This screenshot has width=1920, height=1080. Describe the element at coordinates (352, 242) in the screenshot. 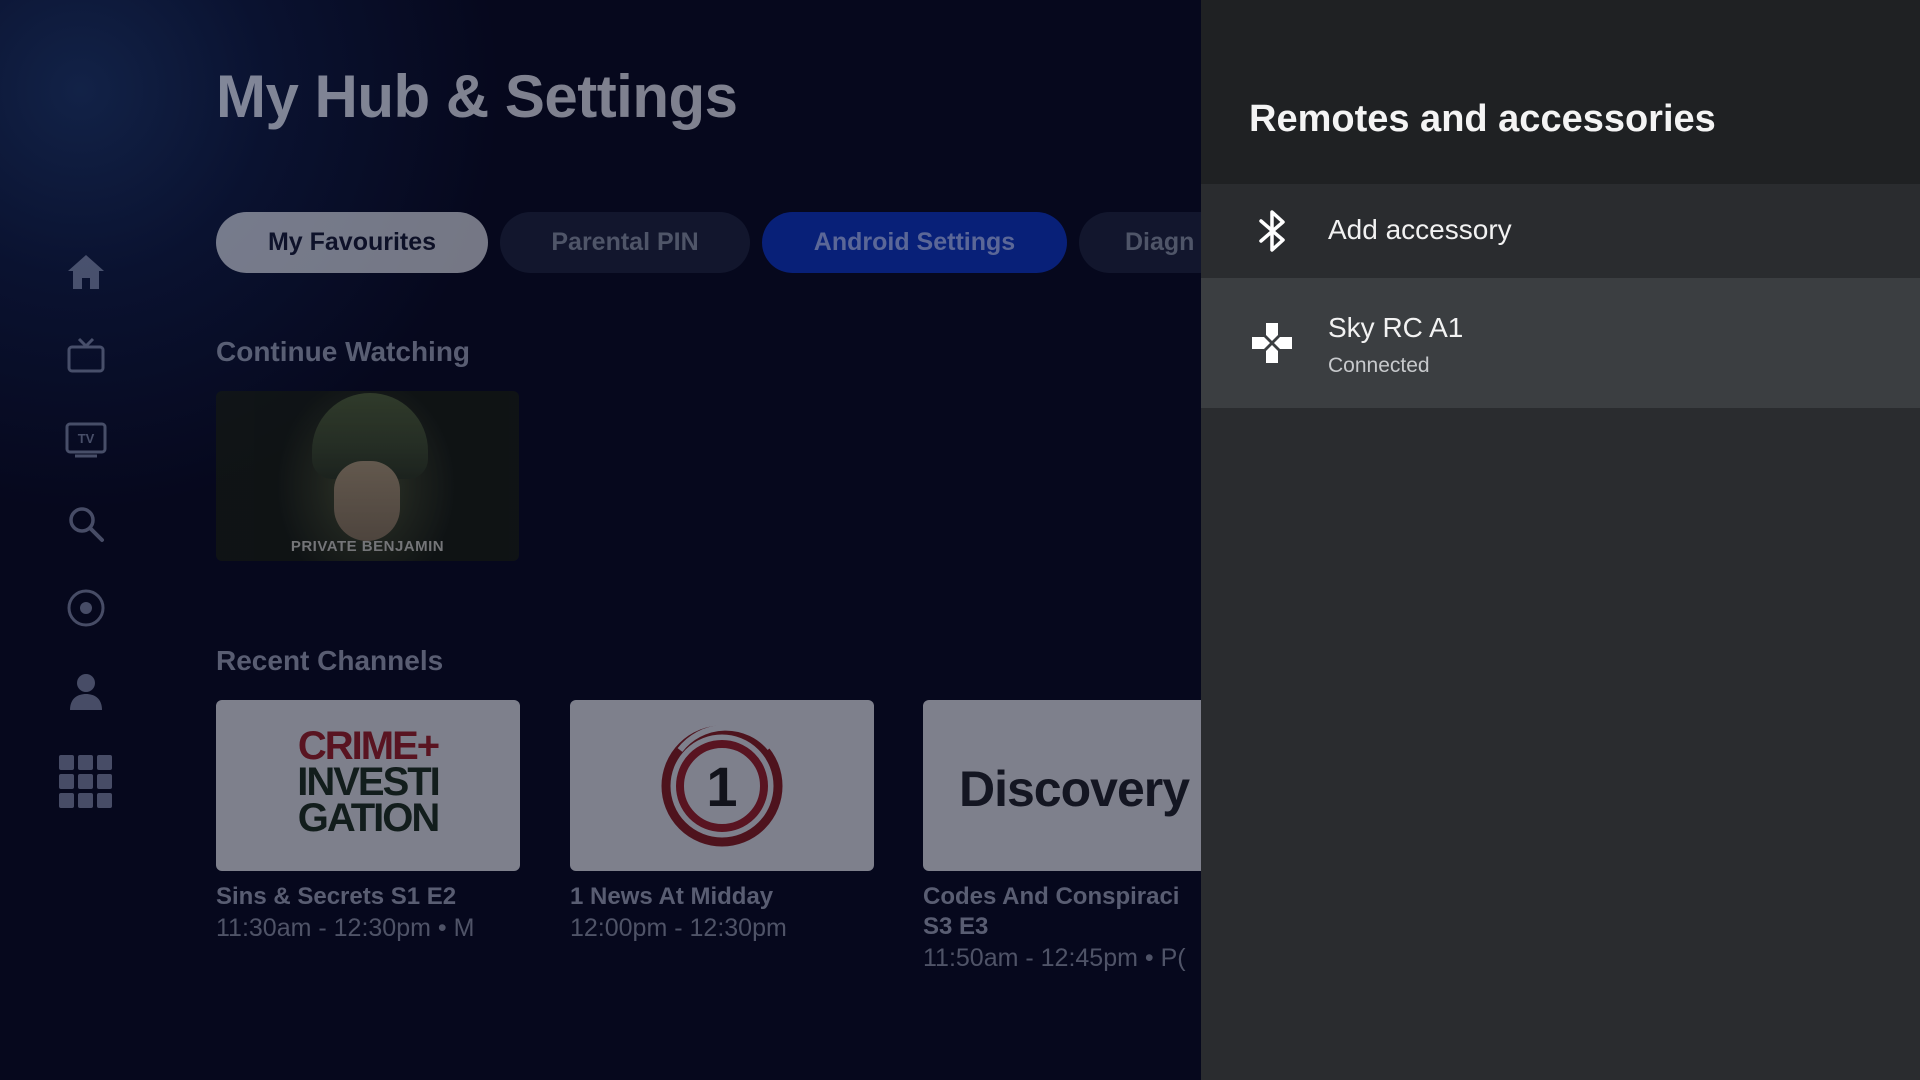

I see `tab-my-favourites: My Favourites` at that location.